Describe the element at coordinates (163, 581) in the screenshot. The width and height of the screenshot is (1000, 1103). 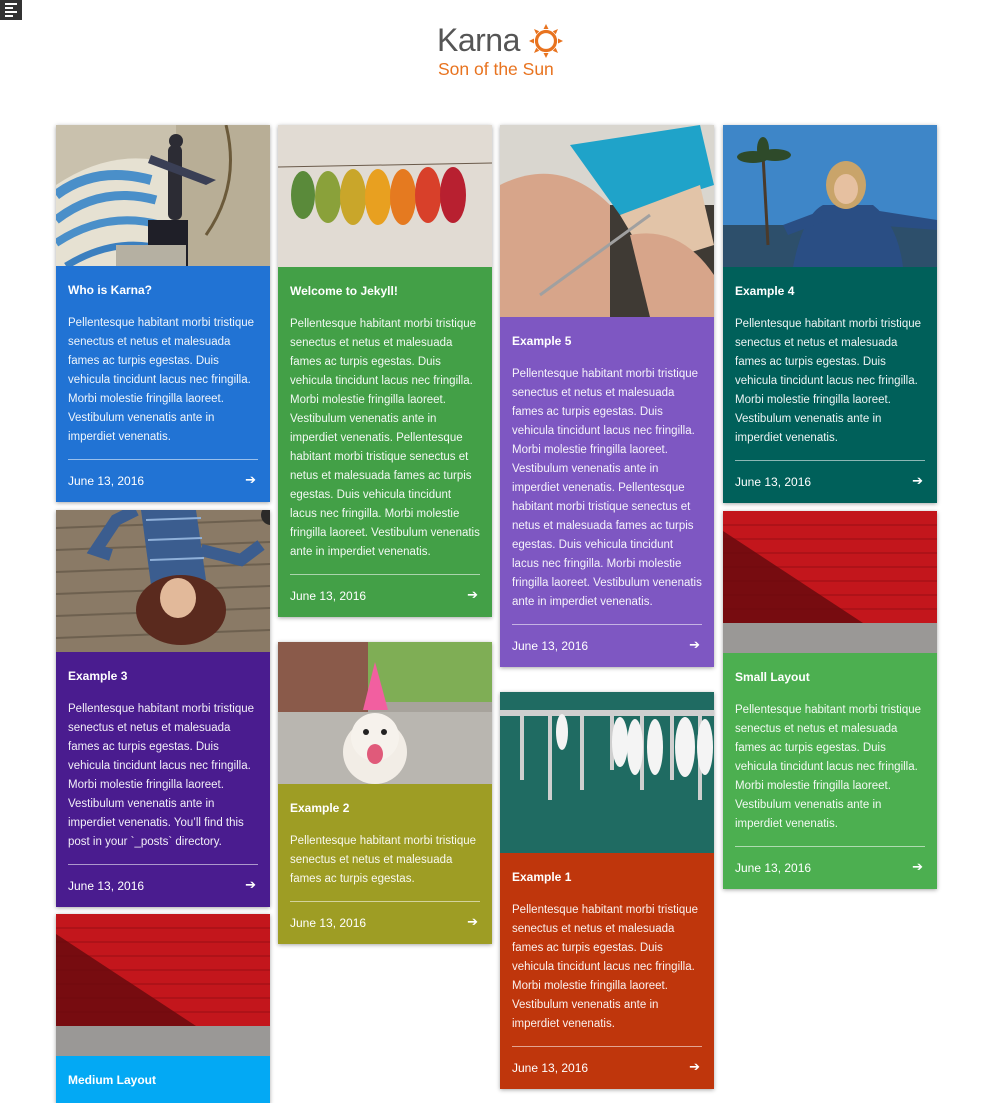
I see `woman-lying-on-deck-image` at that location.